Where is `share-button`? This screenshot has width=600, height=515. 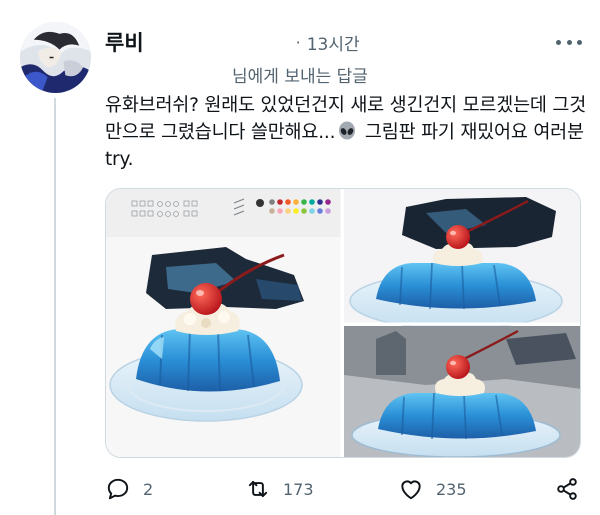
share-button is located at coordinates (567, 489).